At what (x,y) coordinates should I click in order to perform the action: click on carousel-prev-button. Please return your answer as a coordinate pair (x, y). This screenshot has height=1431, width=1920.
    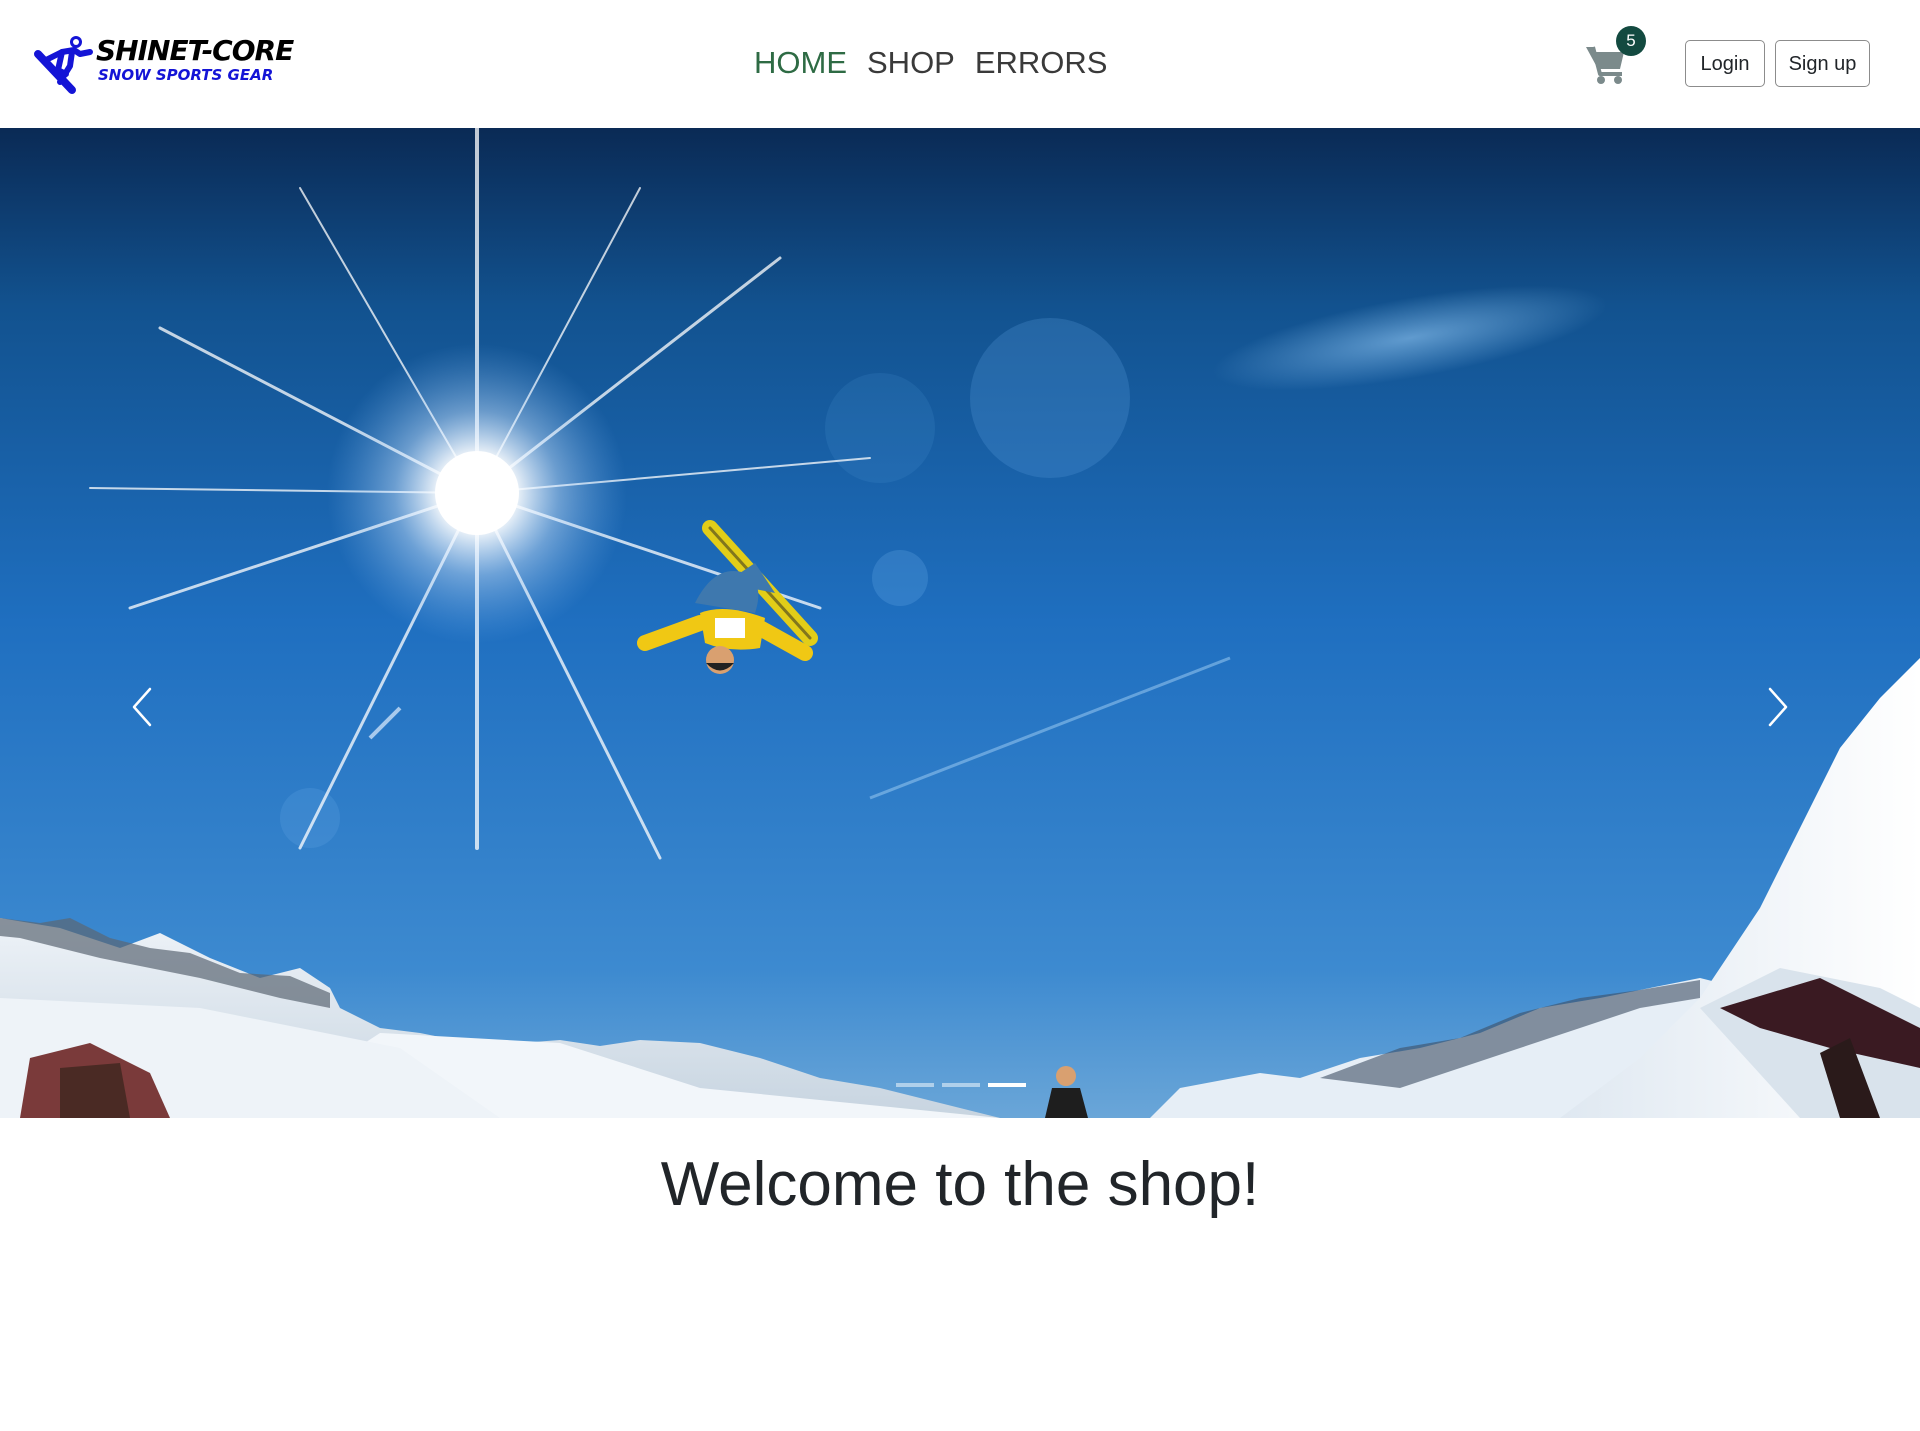
    Looking at the image, I should click on (144, 707).